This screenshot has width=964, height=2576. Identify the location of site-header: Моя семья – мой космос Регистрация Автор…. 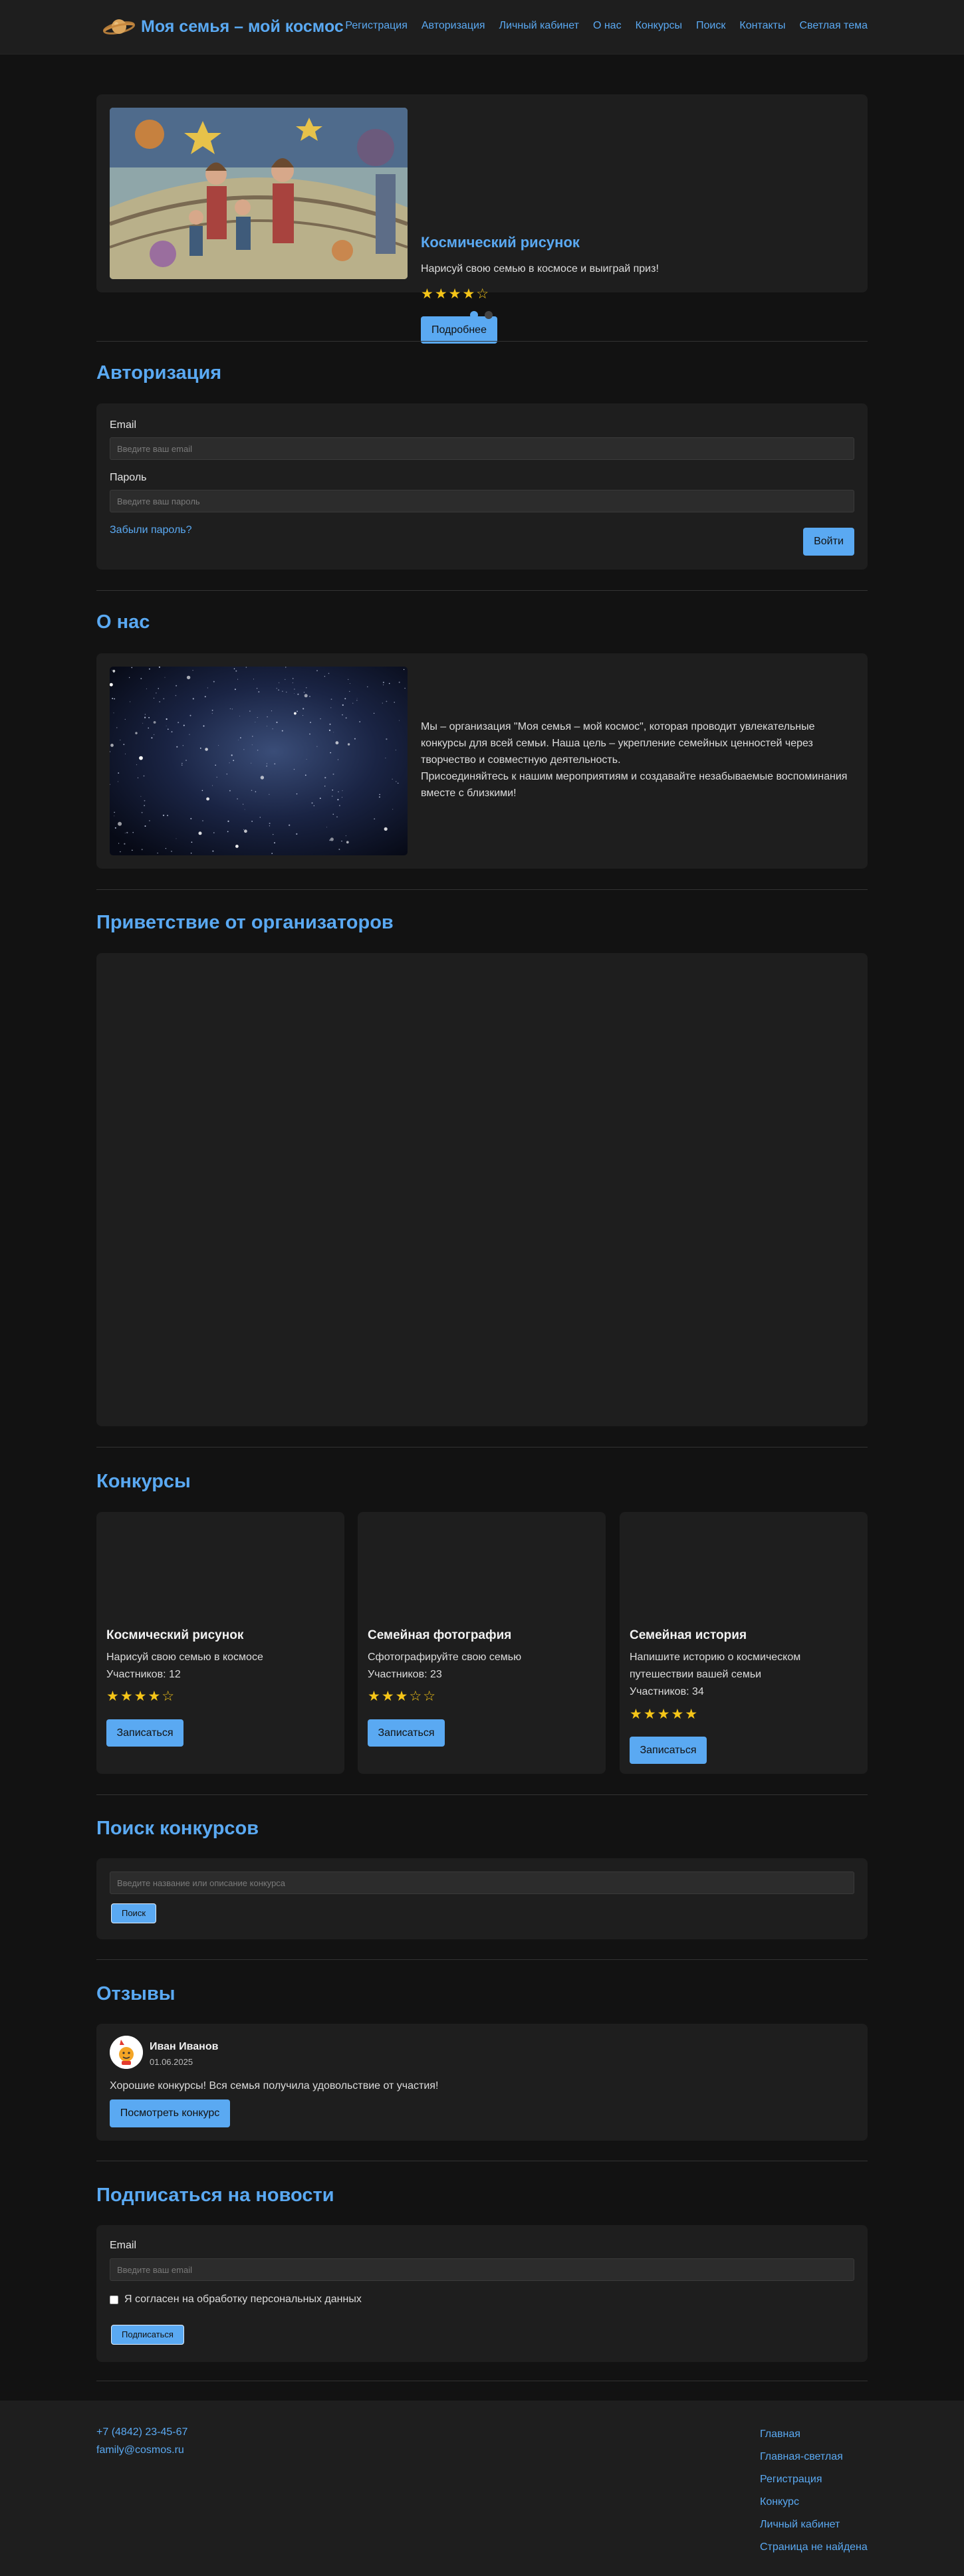
(482, 27).